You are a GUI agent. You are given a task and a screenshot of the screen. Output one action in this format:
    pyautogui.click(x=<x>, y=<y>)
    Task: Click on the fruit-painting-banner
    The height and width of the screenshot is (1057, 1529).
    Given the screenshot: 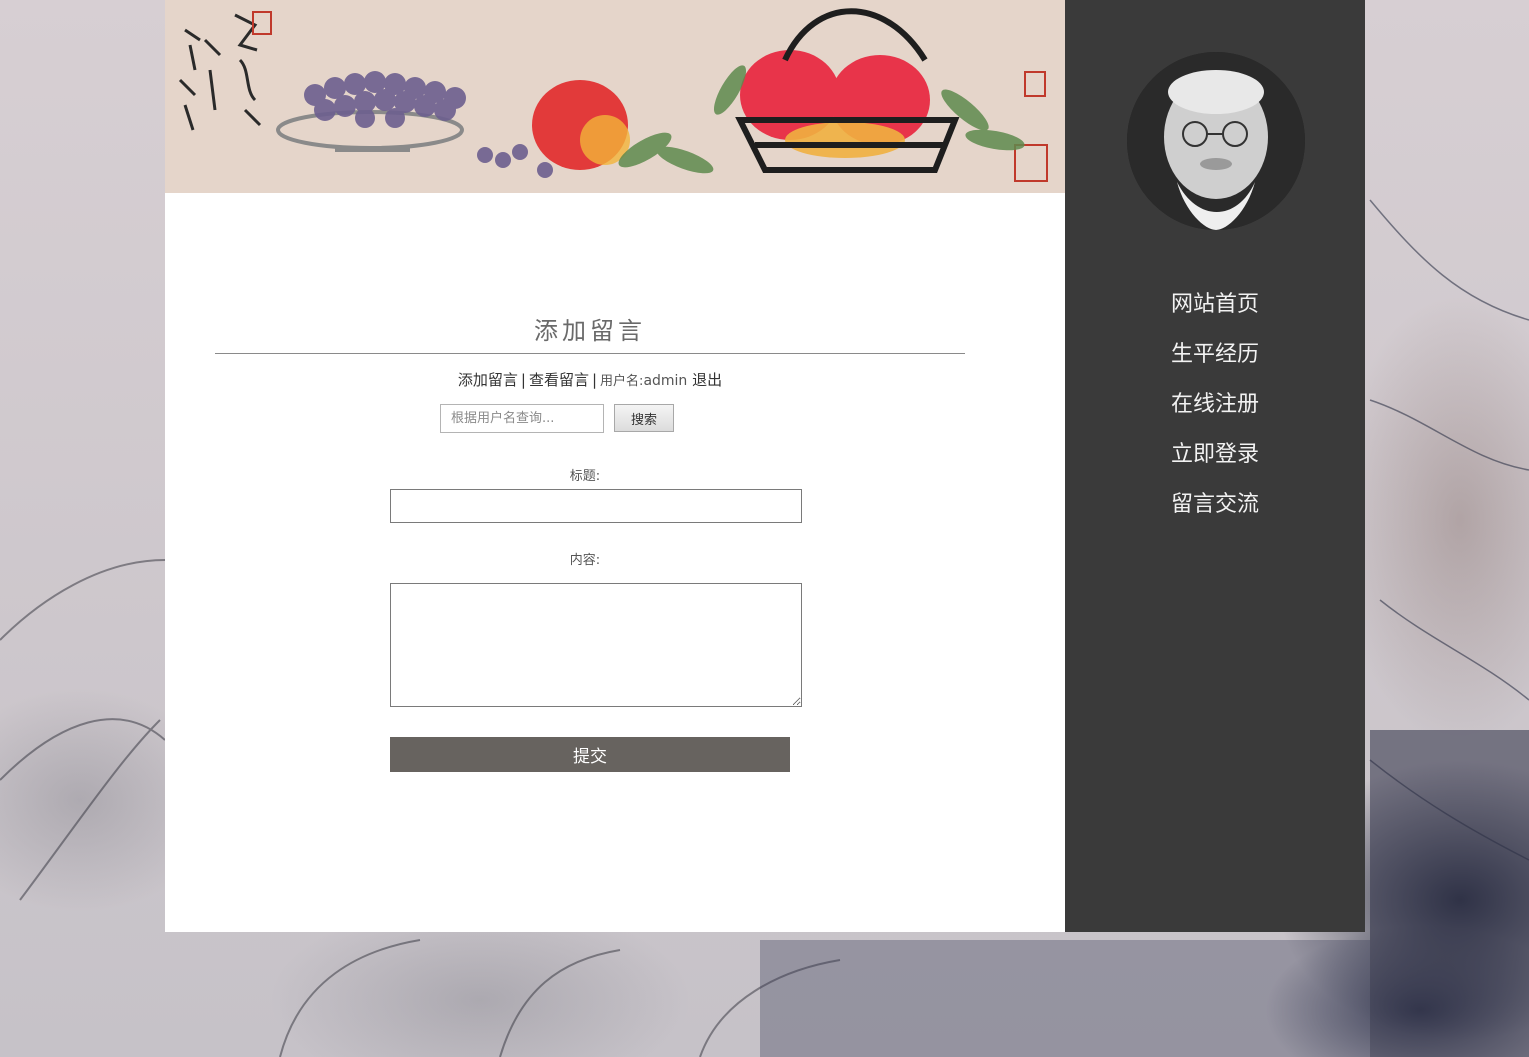 What is the action you would take?
    pyautogui.click(x=615, y=96)
    